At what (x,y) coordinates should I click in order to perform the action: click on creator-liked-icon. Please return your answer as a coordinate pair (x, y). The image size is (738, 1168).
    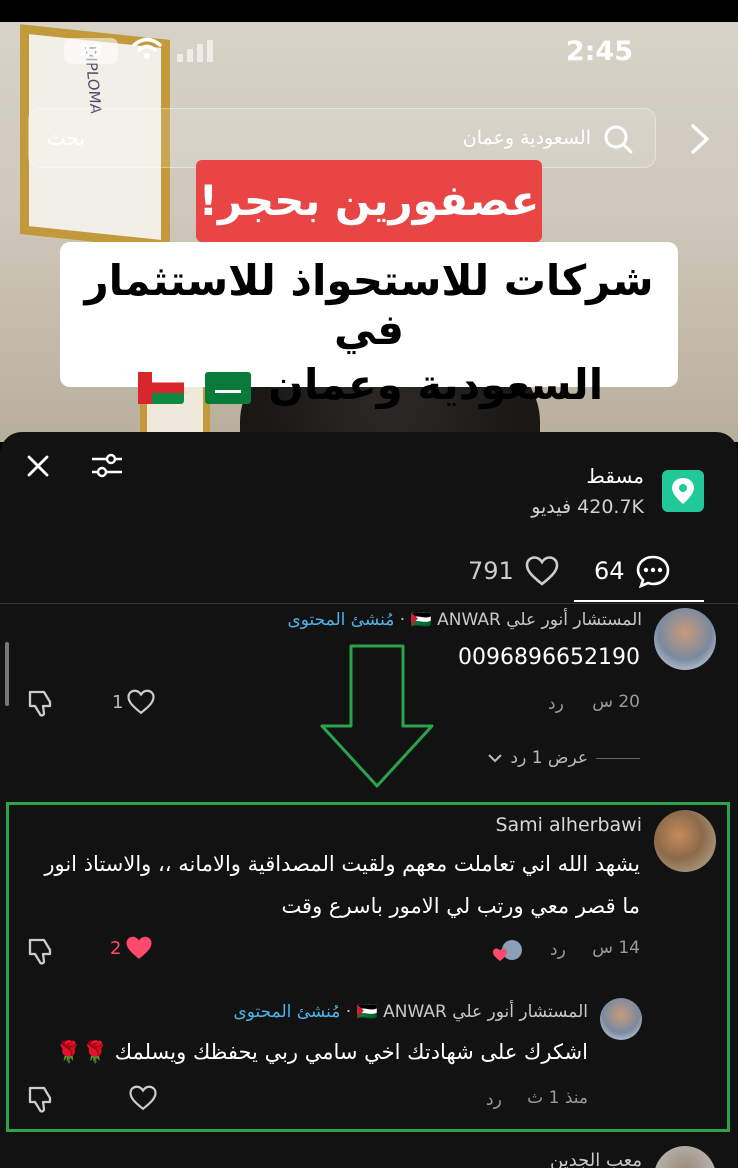
    Looking at the image, I should click on (507, 950).